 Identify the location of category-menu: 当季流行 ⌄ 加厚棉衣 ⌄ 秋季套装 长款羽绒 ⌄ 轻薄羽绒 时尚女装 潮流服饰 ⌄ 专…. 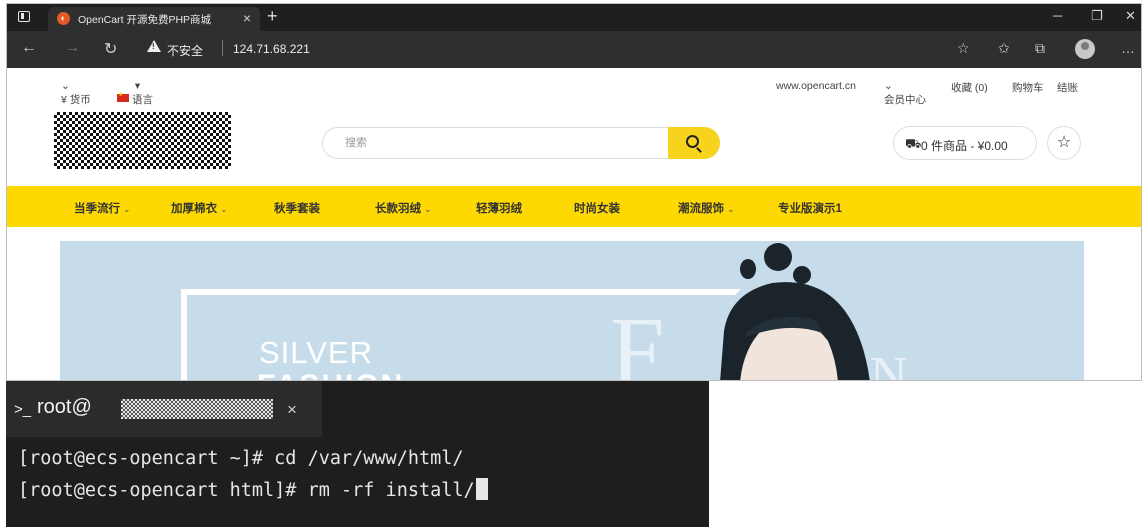
(574, 206).